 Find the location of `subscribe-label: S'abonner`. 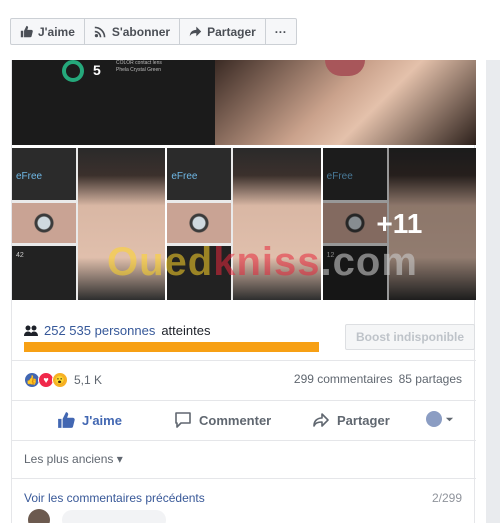

subscribe-label: S'abonner is located at coordinates (141, 31).